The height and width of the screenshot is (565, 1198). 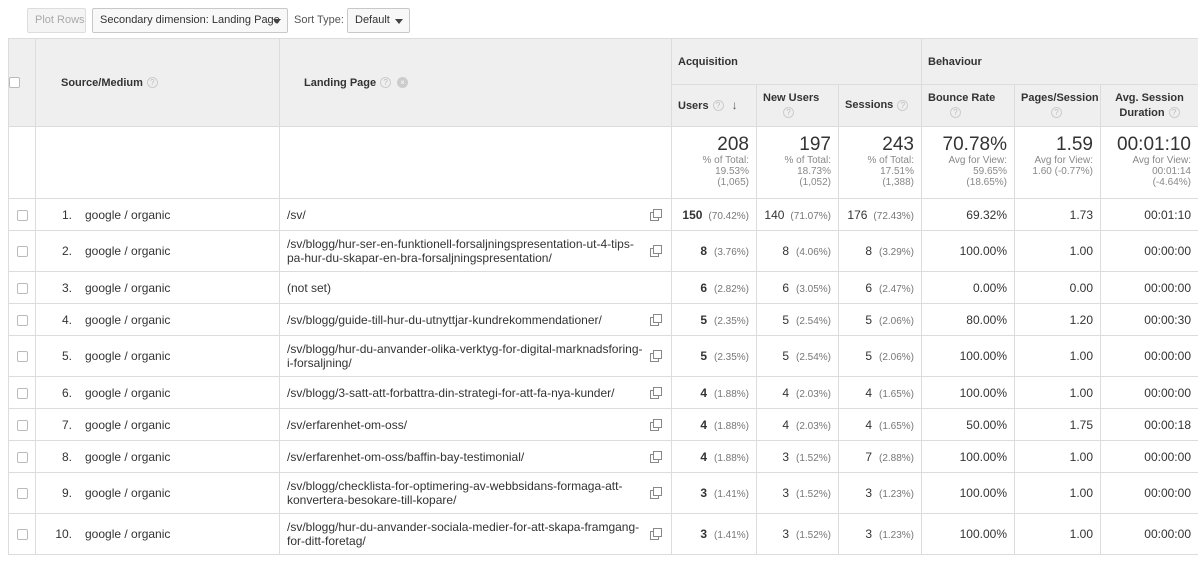 I want to click on totals-empty-cell, so click(x=475, y=162).